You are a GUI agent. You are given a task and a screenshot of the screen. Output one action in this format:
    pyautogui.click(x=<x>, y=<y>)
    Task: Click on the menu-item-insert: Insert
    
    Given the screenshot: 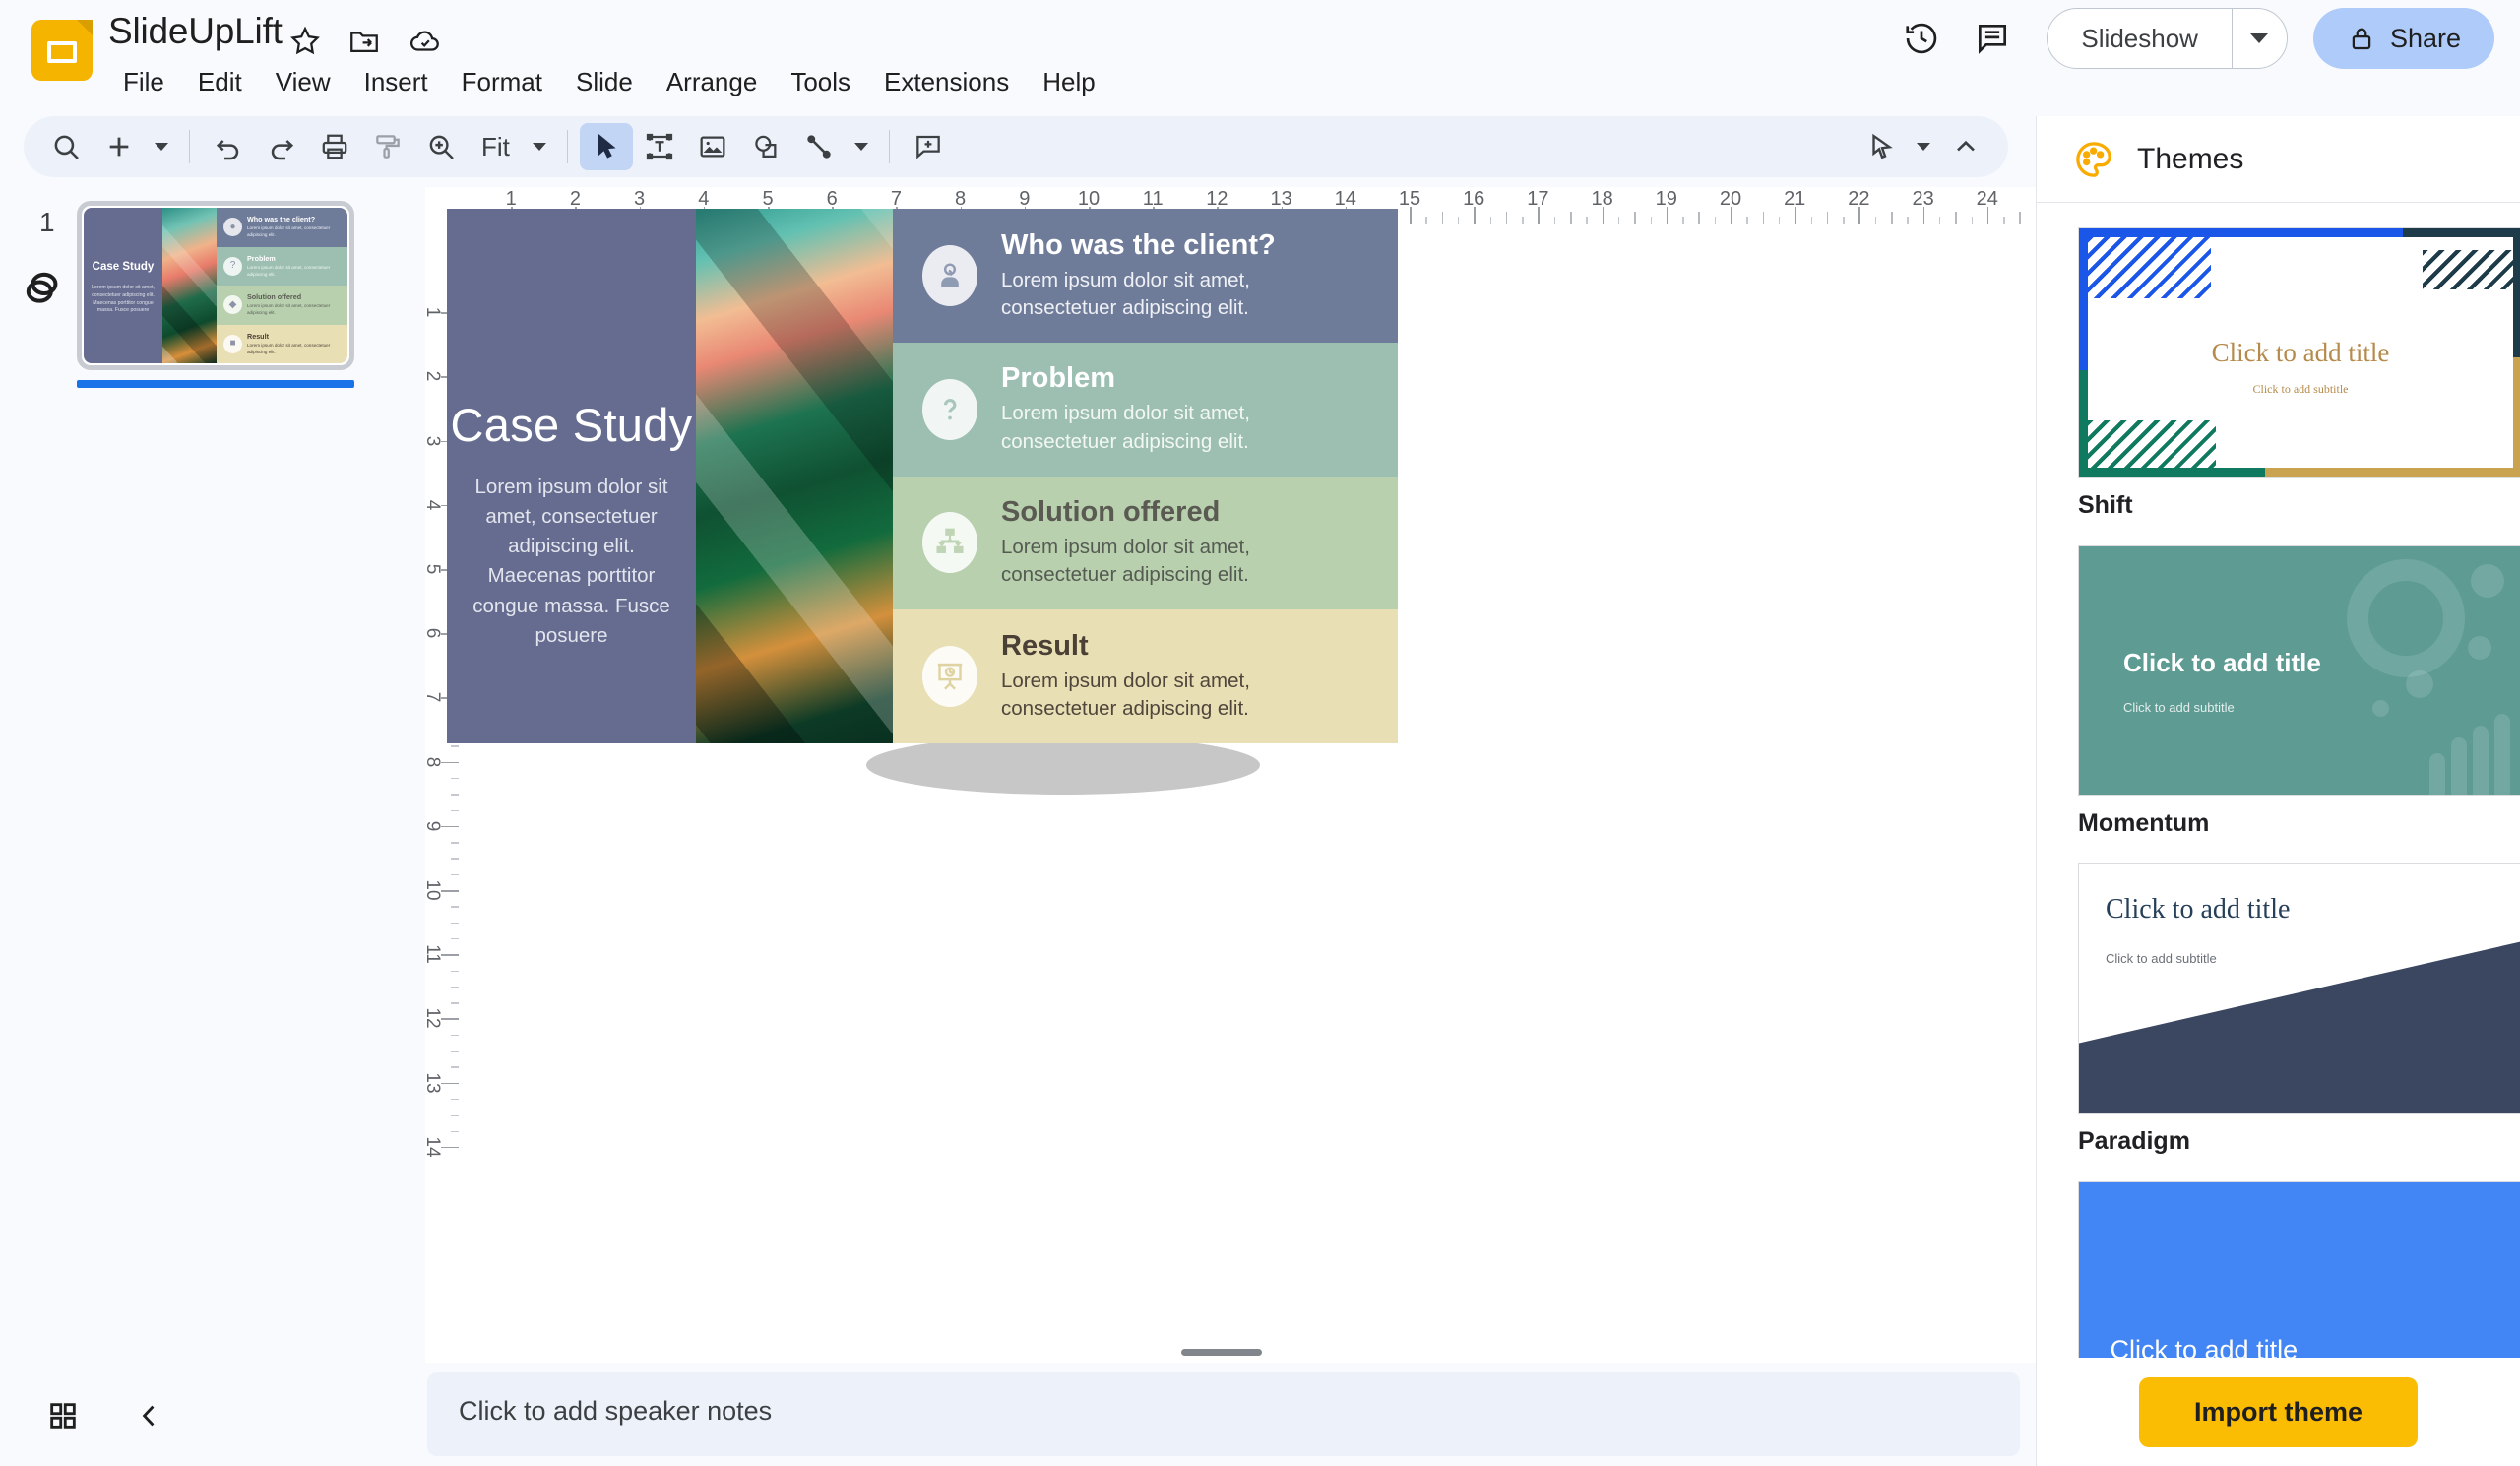 What is the action you would take?
    pyautogui.click(x=396, y=82)
    